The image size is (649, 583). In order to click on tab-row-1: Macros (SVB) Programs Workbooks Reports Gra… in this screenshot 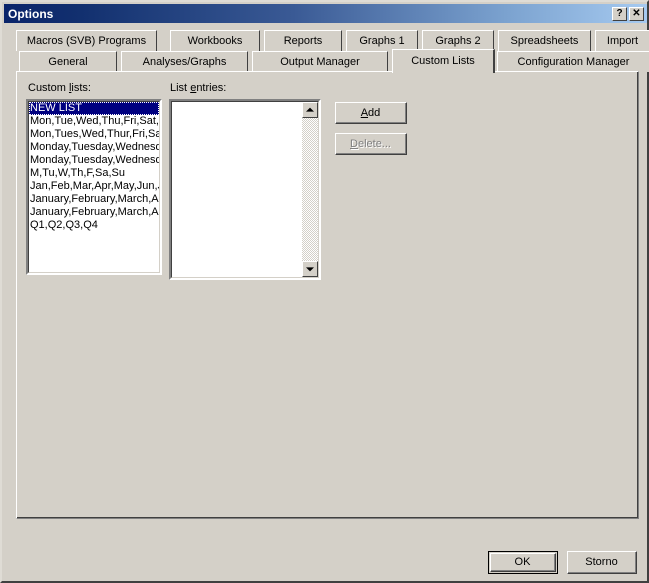, I will do `click(332, 40)`.